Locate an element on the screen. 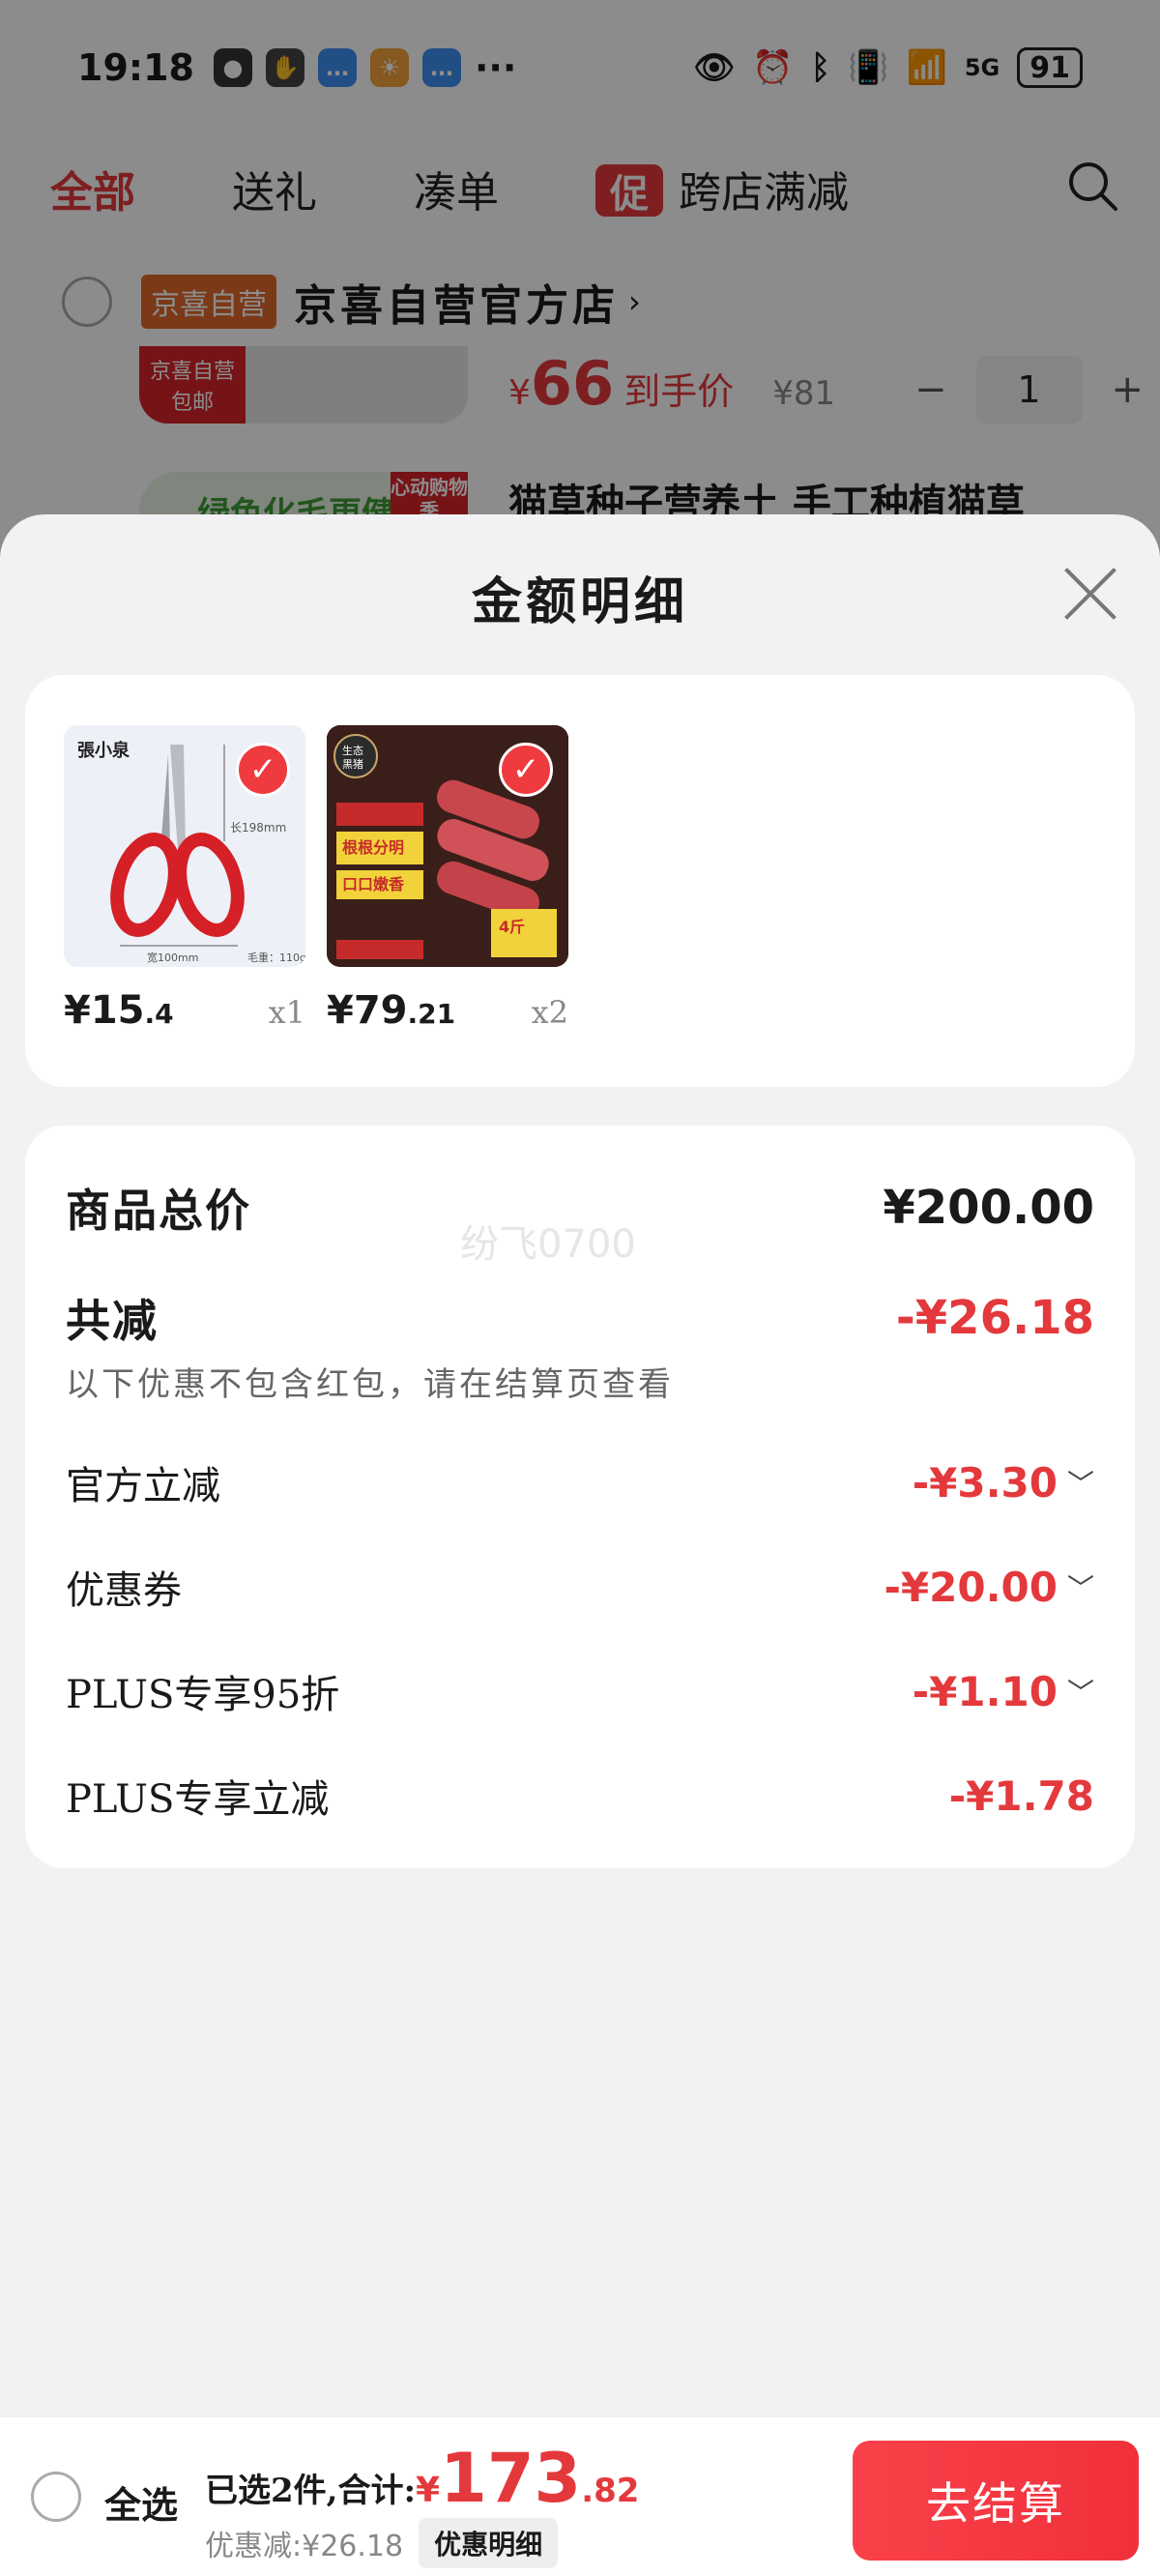 This screenshot has height=2576, width=1160. total-label: 商品总价 is located at coordinates (159, 1211).